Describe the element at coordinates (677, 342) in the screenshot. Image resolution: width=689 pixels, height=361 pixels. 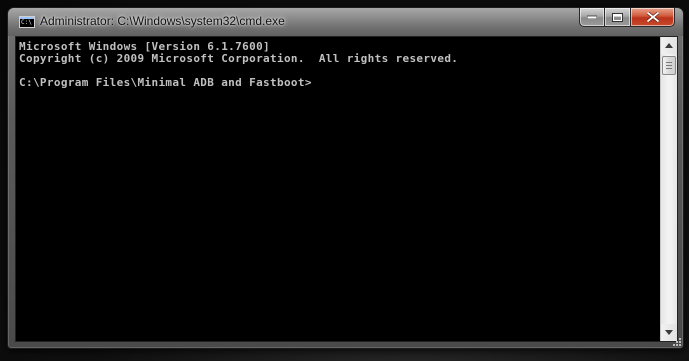
I see `resize-grip-icon` at that location.